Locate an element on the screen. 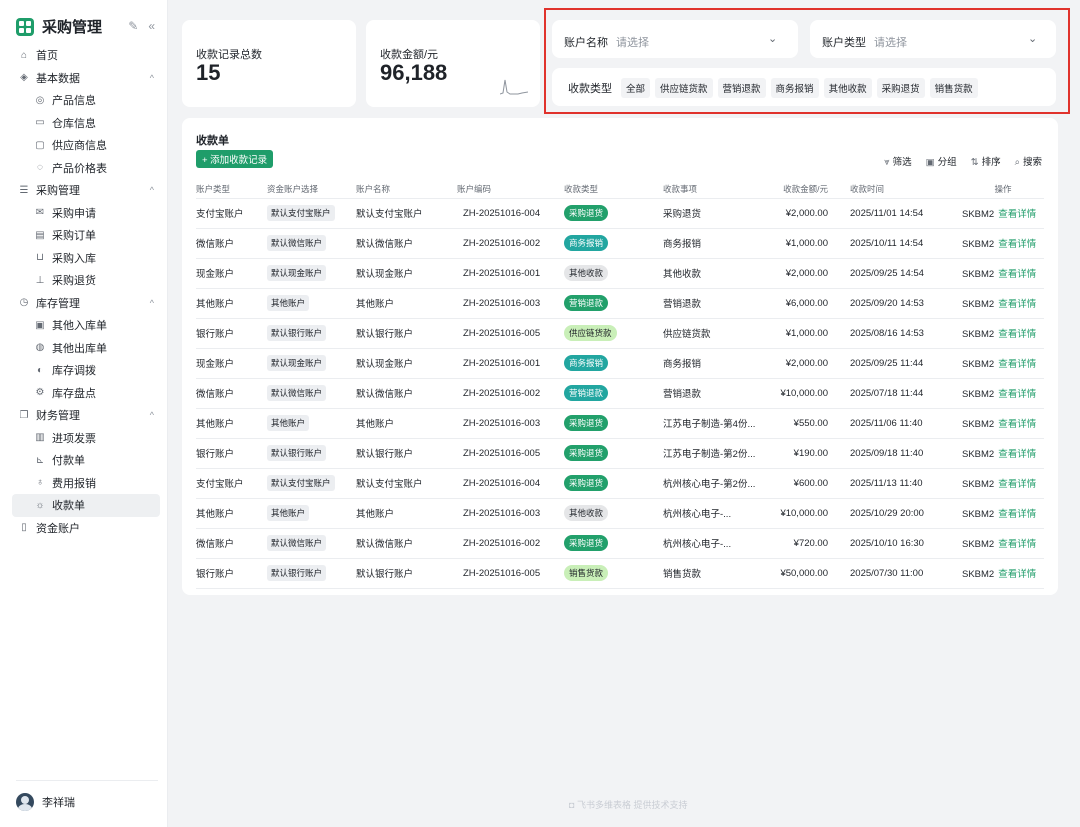  sidebar-item-6: ☰ 采购管理 ^ is located at coordinates (86, 190).